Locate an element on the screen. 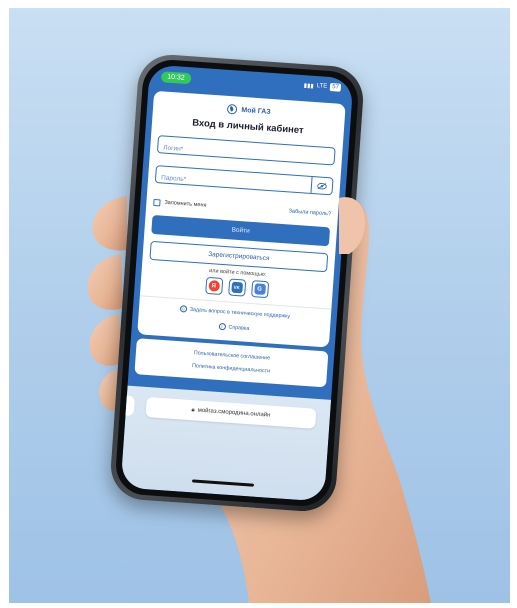  previous-tab is located at coordinates (127, 406).